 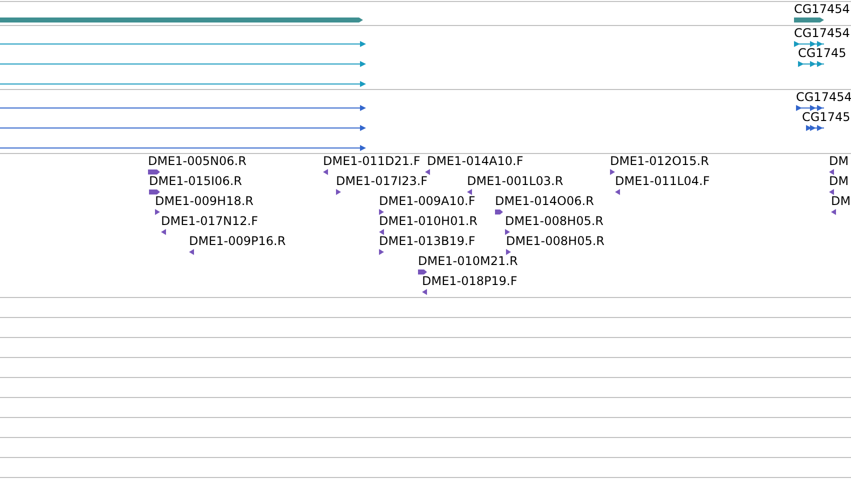 What do you see at coordinates (204, 201) in the screenshot?
I see `feature-label: DME1-009H18.R` at bounding box center [204, 201].